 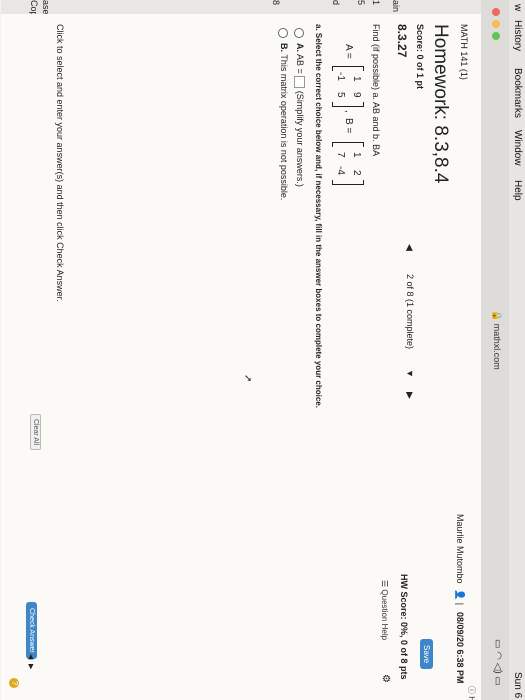 I want to click on save-button: Save, so click(x=426, y=654).